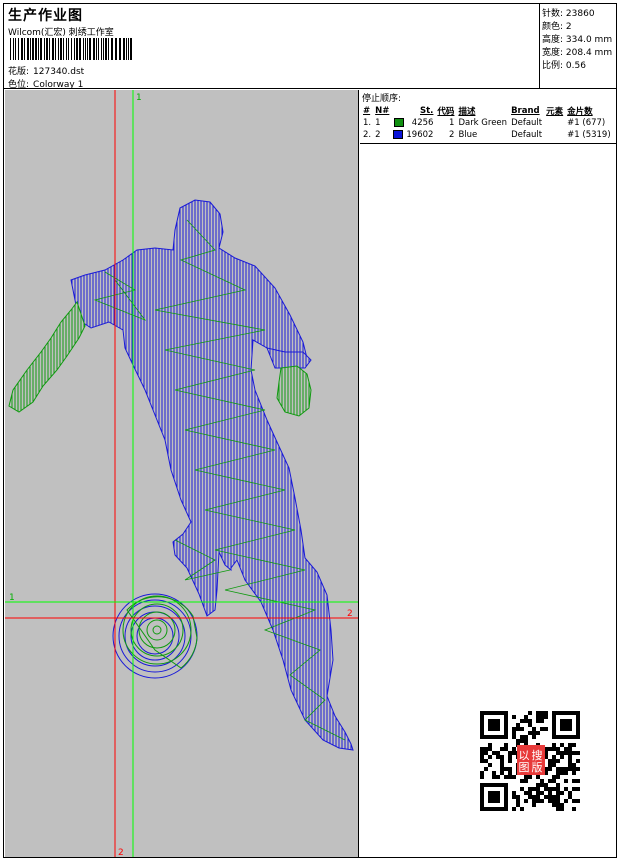 Image resolution: width=620 pixels, height=861 pixels. I want to click on stop-sequence-title: 停止顺序:, so click(382, 99).